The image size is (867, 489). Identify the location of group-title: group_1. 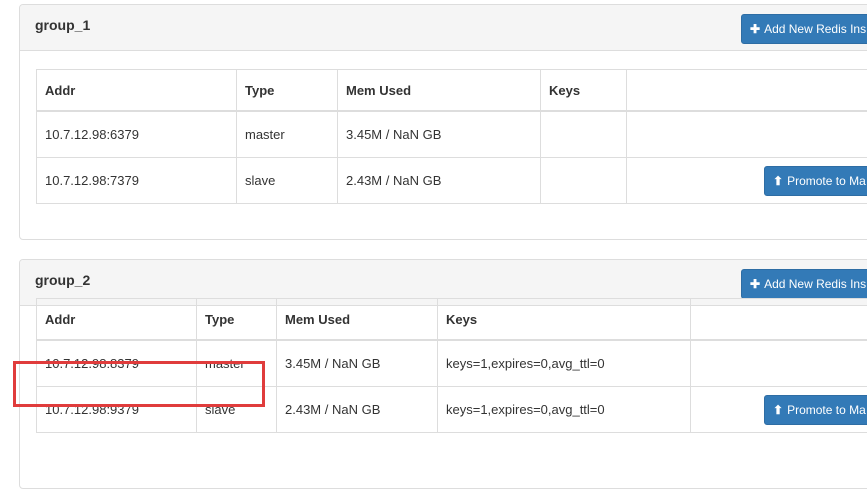
(62, 25).